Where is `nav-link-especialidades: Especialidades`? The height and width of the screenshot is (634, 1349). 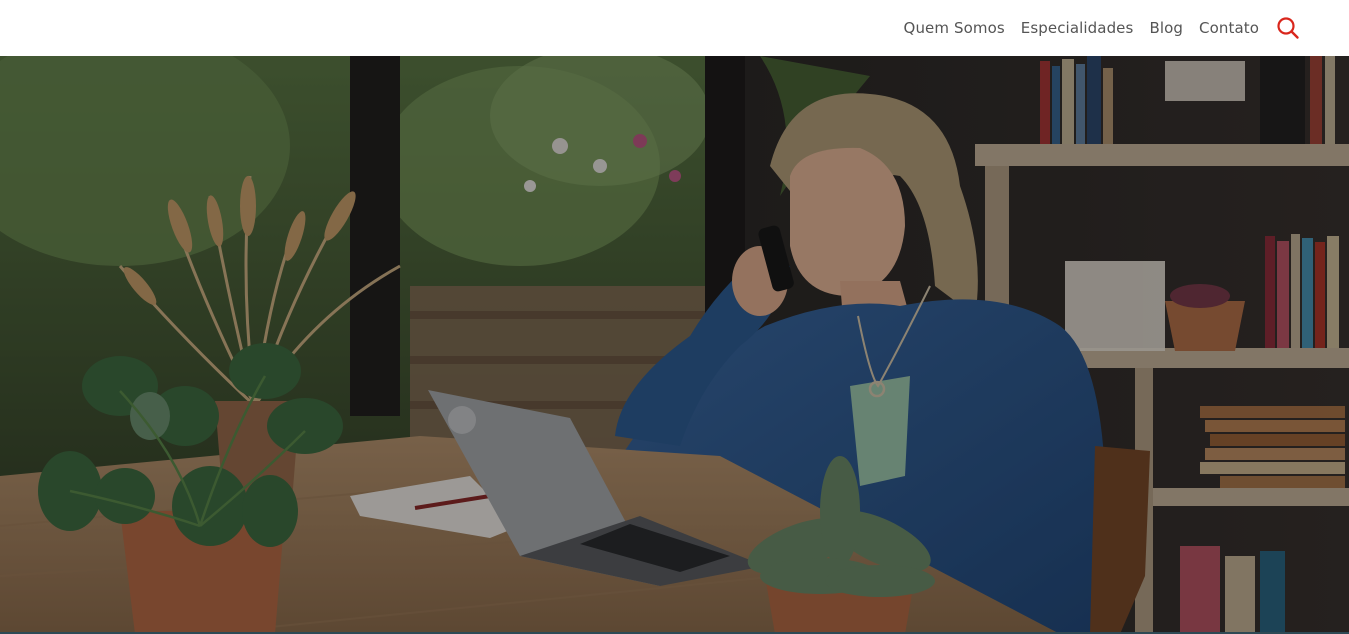 nav-link-especialidades: Especialidades is located at coordinates (1077, 28).